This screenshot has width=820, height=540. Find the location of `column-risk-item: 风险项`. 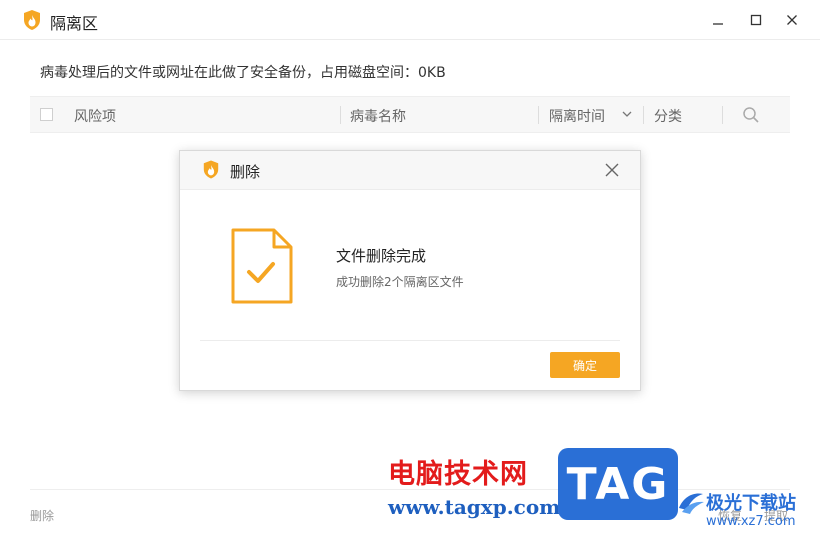

column-risk-item: 风险项 is located at coordinates (95, 117).